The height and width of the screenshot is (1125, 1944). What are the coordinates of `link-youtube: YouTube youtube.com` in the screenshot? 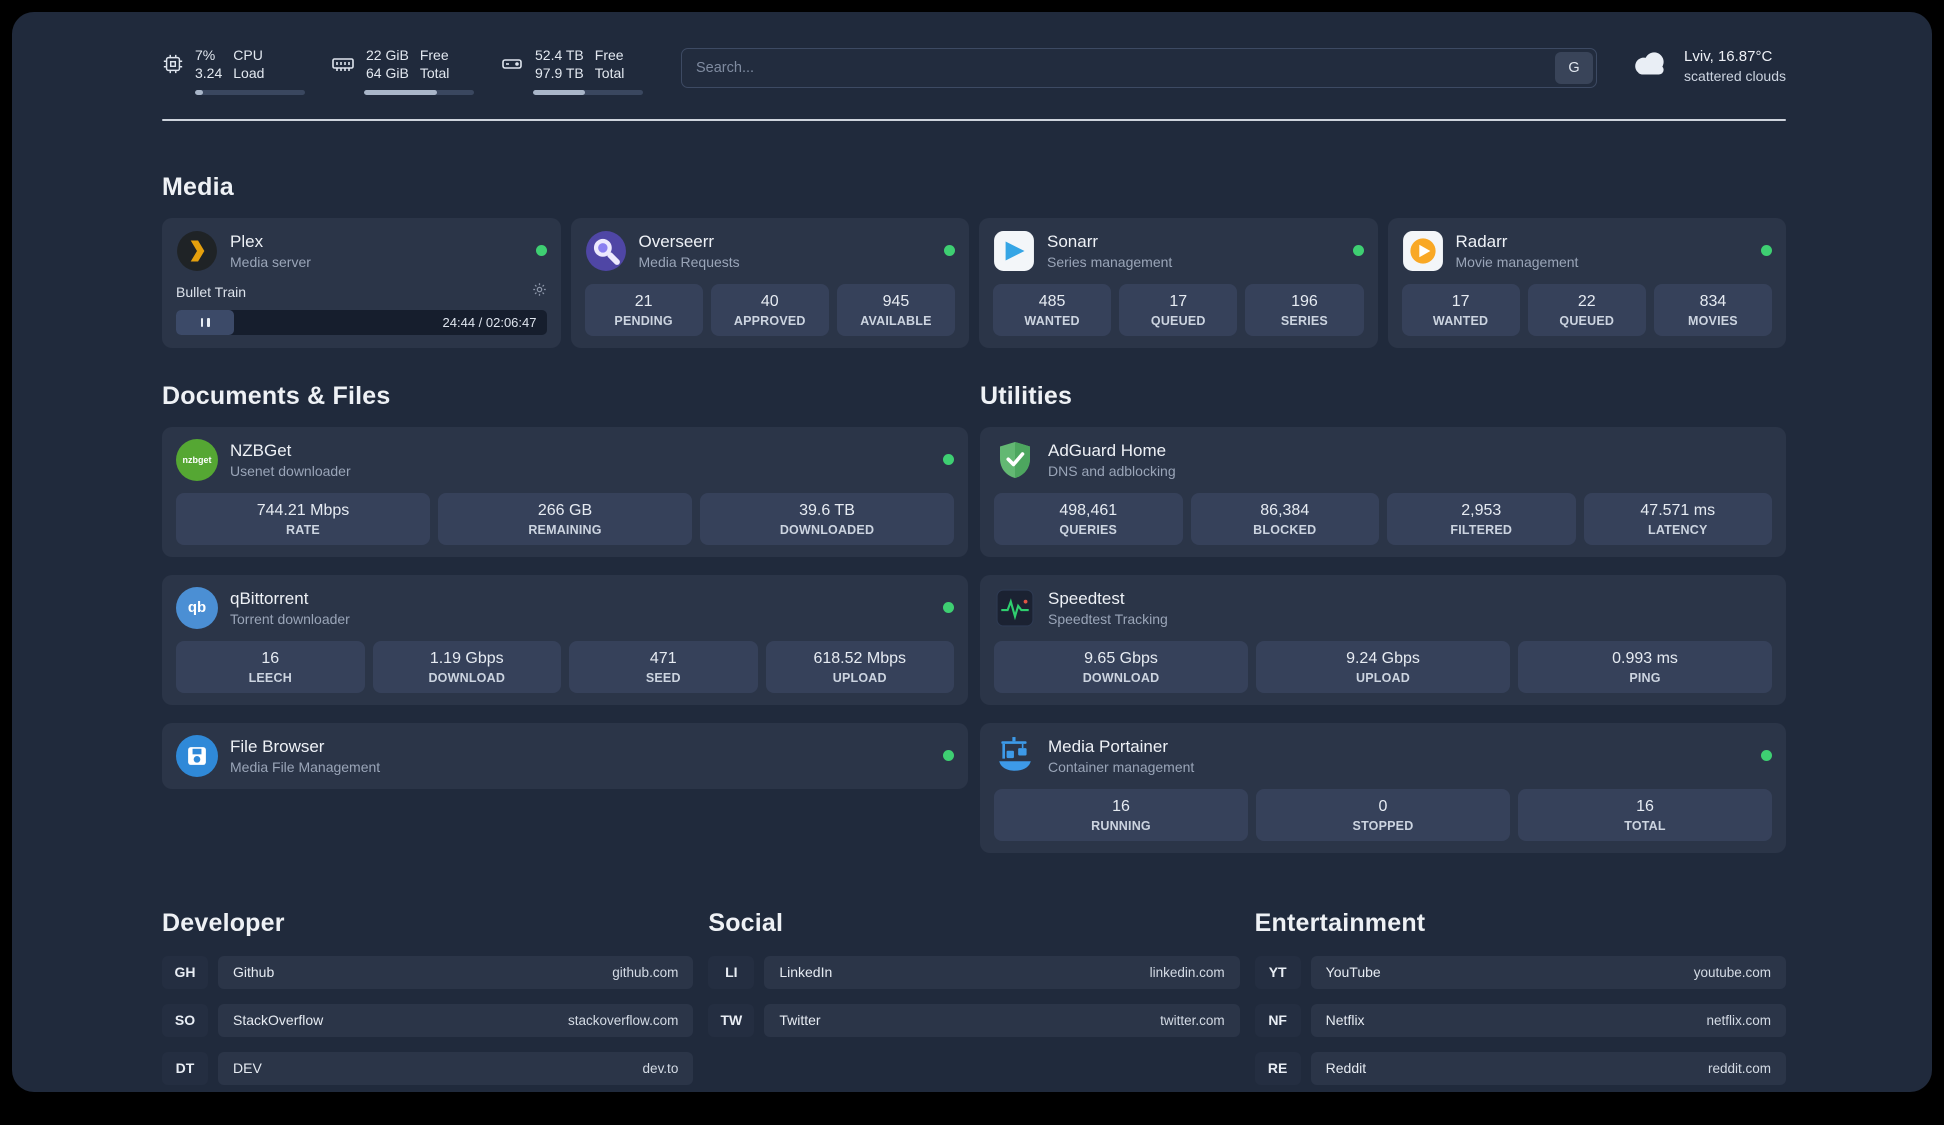 It's located at (1548, 972).